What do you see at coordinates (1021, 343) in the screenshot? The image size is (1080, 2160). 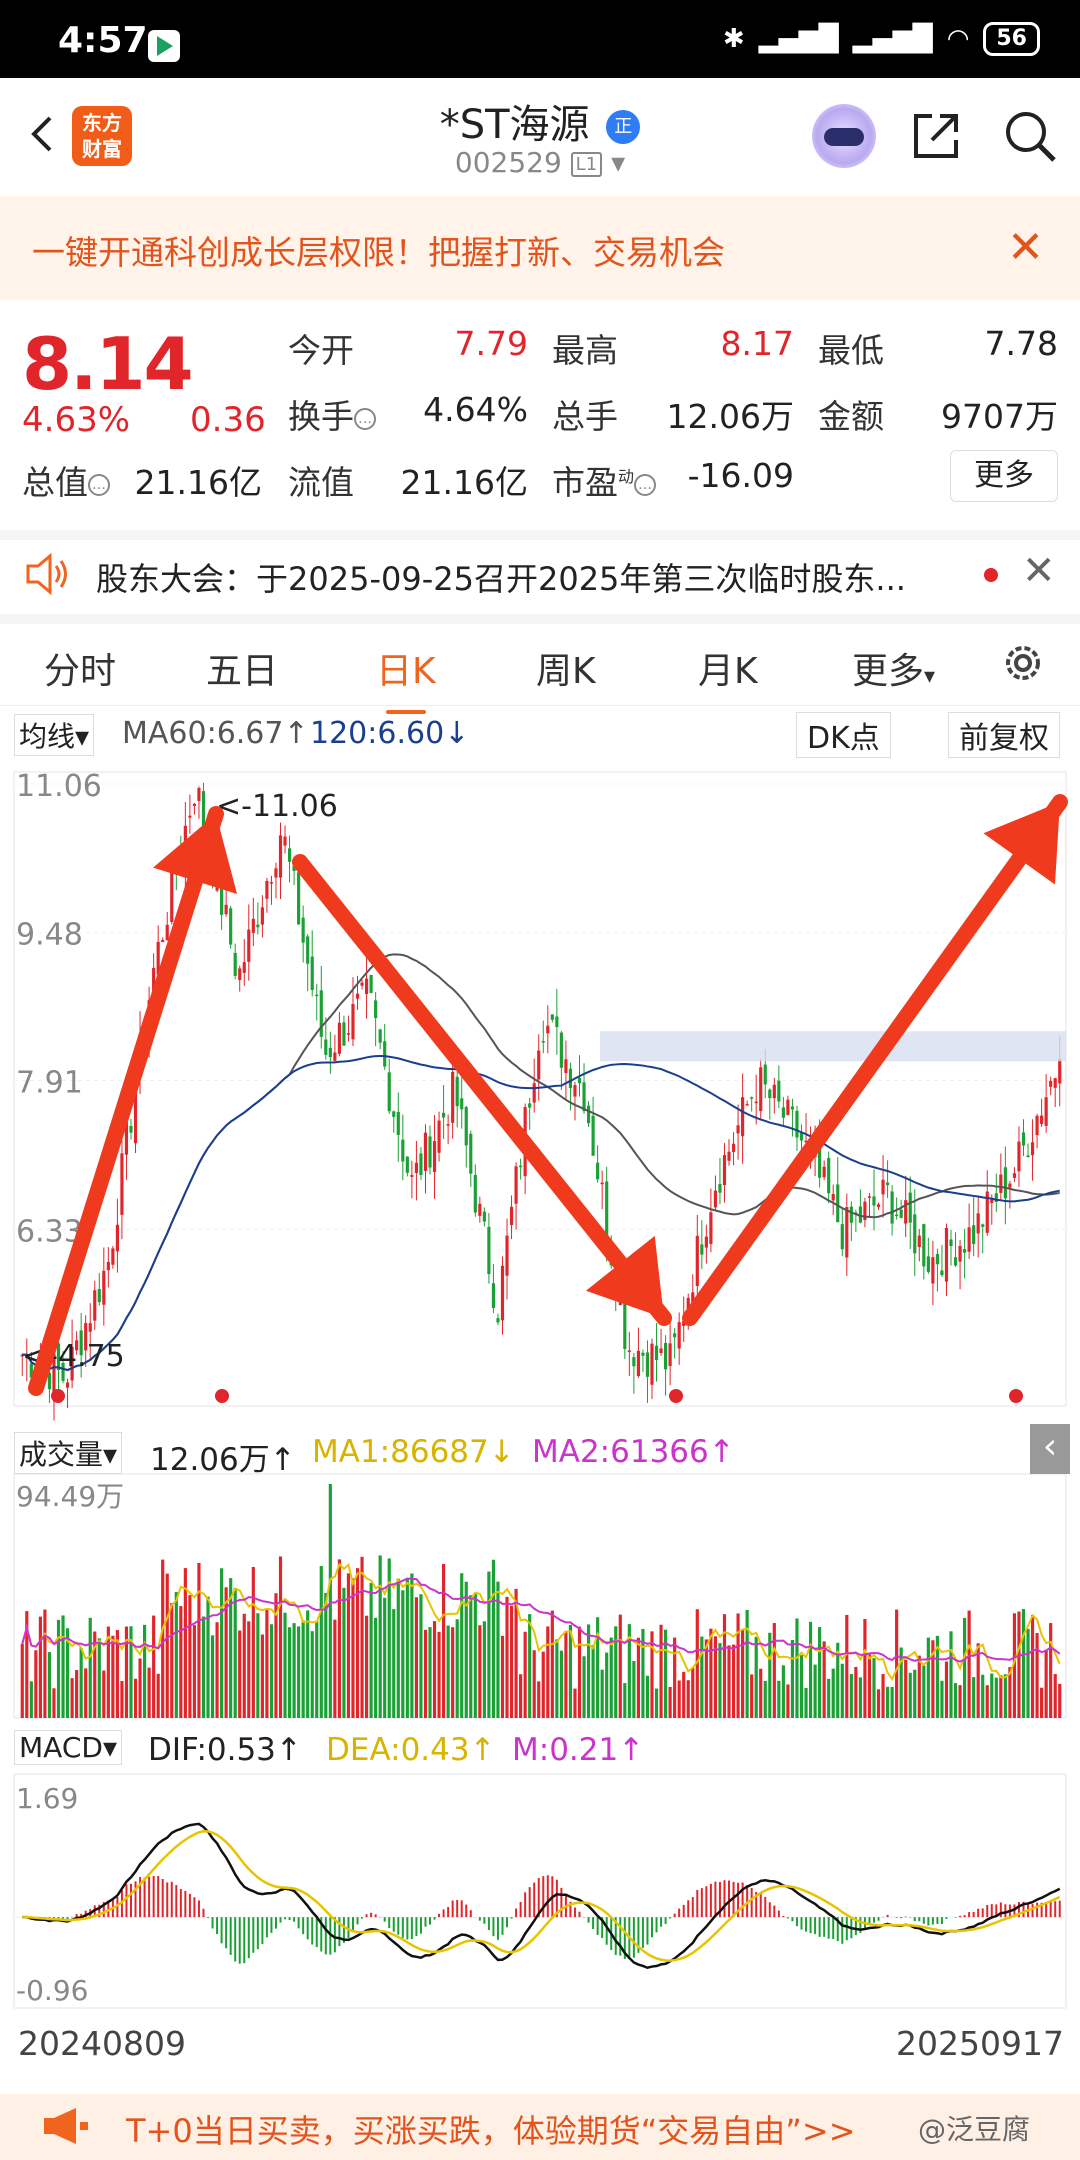 I see `value-low: 7.78` at bounding box center [1021, 343].